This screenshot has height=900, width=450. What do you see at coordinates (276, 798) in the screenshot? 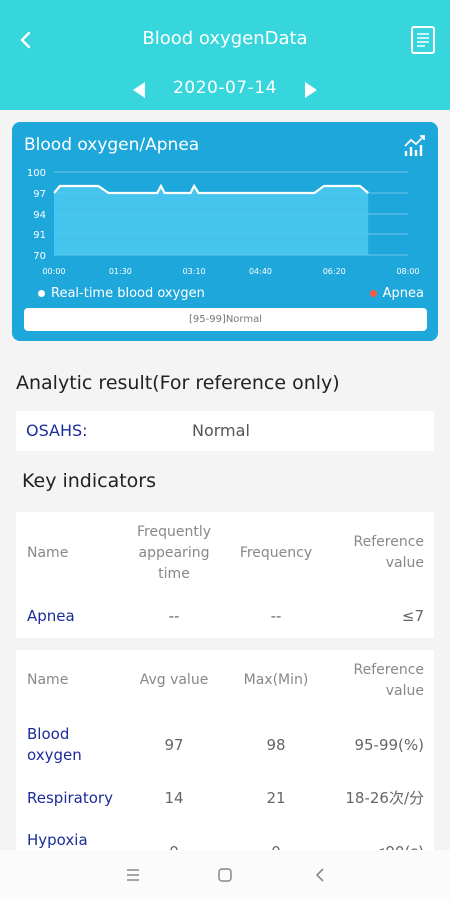
I see `table2-row-respiratory-max: 21` at bounding box center [276, 798].